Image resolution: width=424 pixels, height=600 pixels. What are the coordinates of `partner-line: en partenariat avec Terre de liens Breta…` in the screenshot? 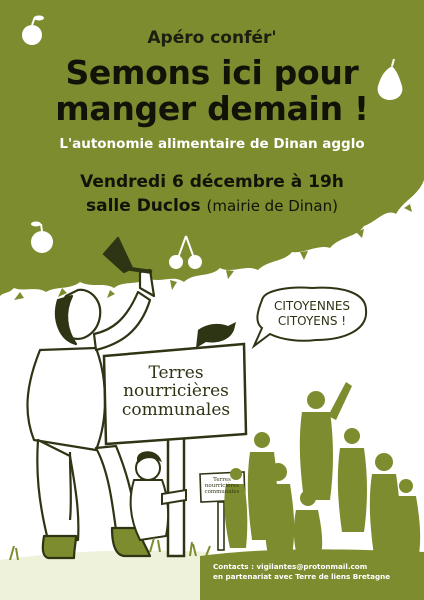 It's located at (302, 576).